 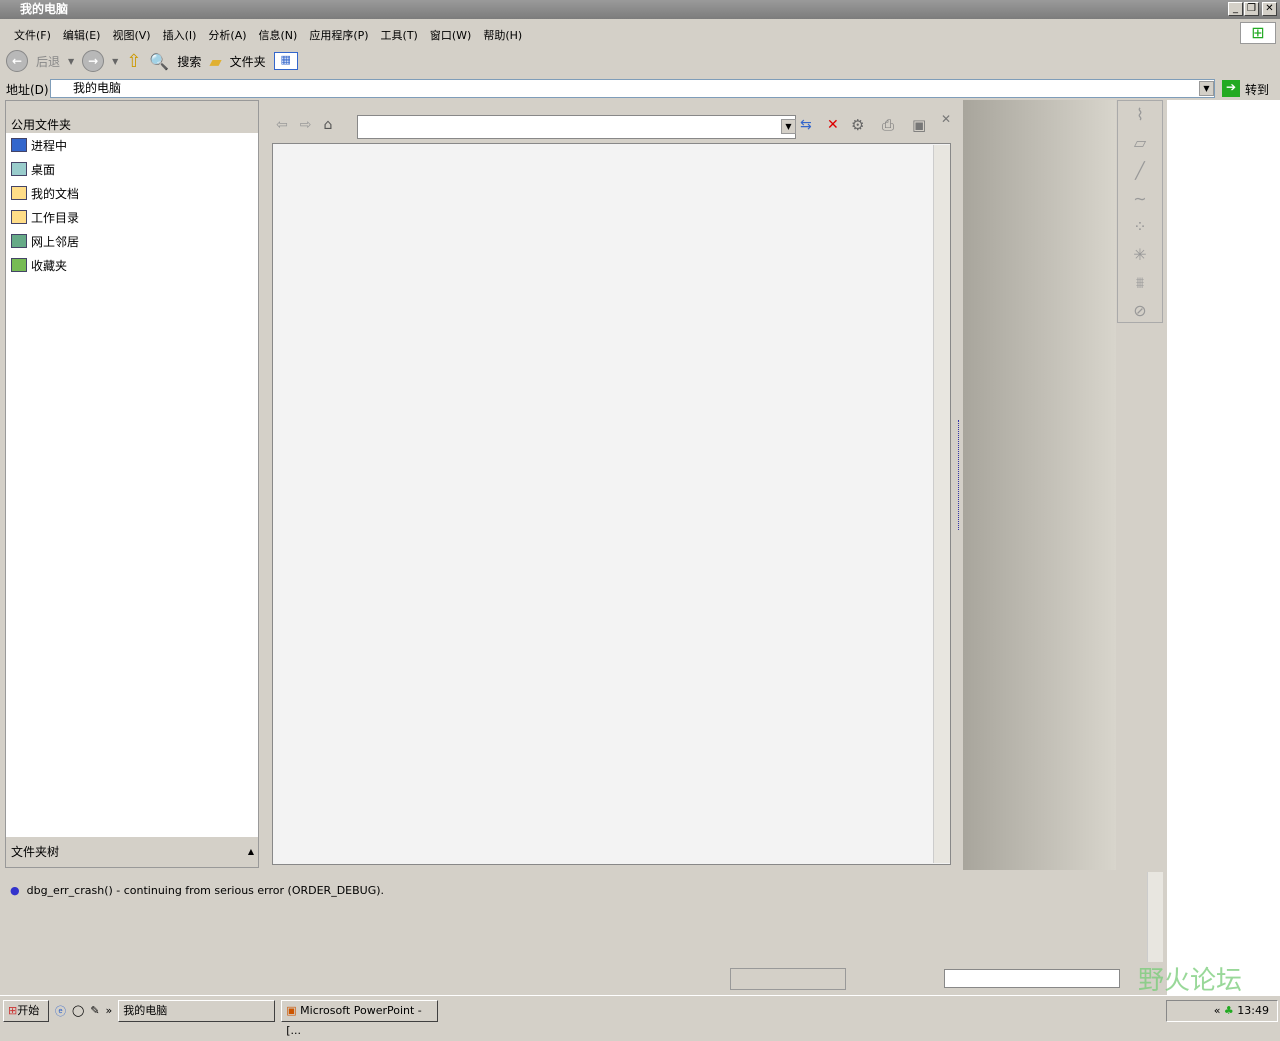 I want to click on window-title: 我的电脑, so click(x=44, y=9).